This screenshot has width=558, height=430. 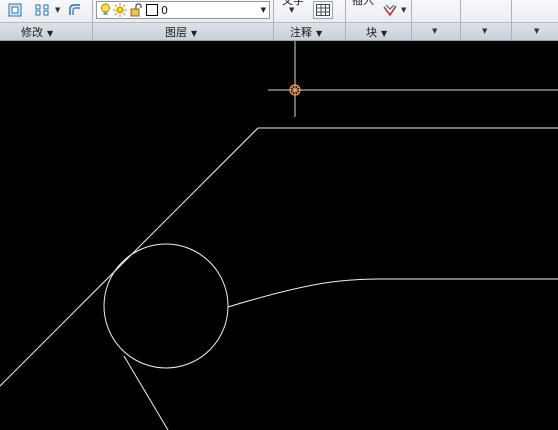 What do you see at coordinates (390, 10) in the screenshot?
I see `block-editor-icon` at bounding box center [390, 10].